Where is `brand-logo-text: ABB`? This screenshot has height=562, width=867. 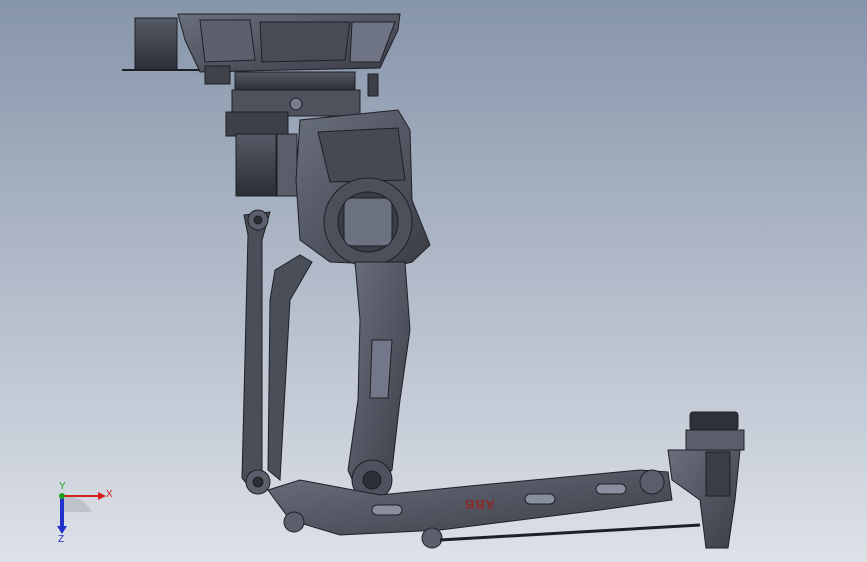 brand-logo-text: ABB is located at coordinates (479, 504).